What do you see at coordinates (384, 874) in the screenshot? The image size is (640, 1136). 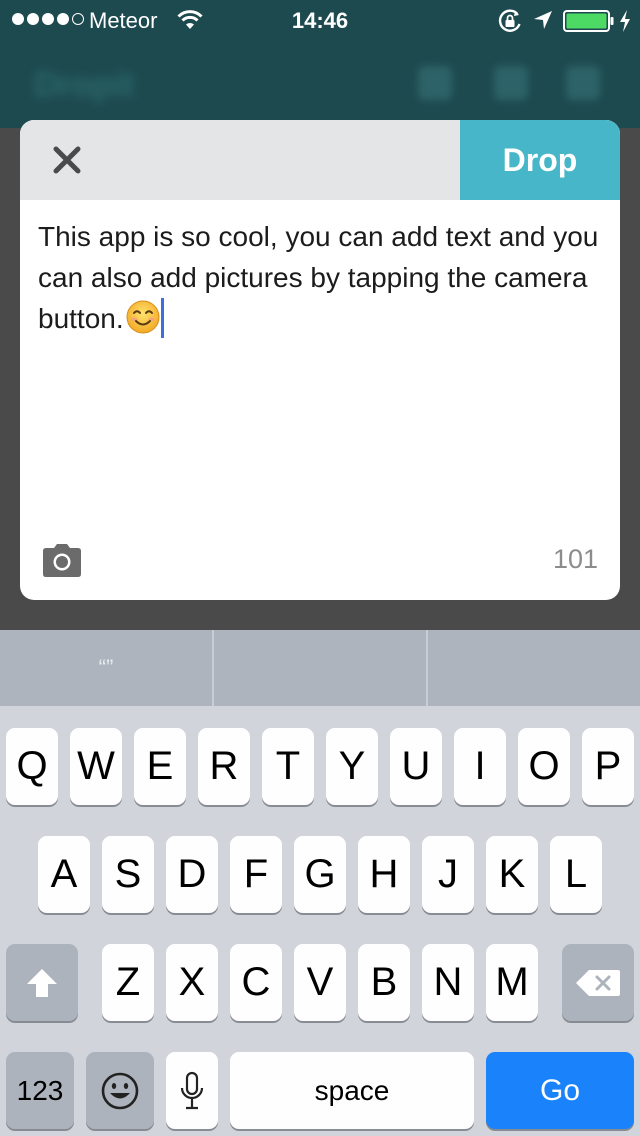 I see `key-h: H` at bounding box center [384, 874].